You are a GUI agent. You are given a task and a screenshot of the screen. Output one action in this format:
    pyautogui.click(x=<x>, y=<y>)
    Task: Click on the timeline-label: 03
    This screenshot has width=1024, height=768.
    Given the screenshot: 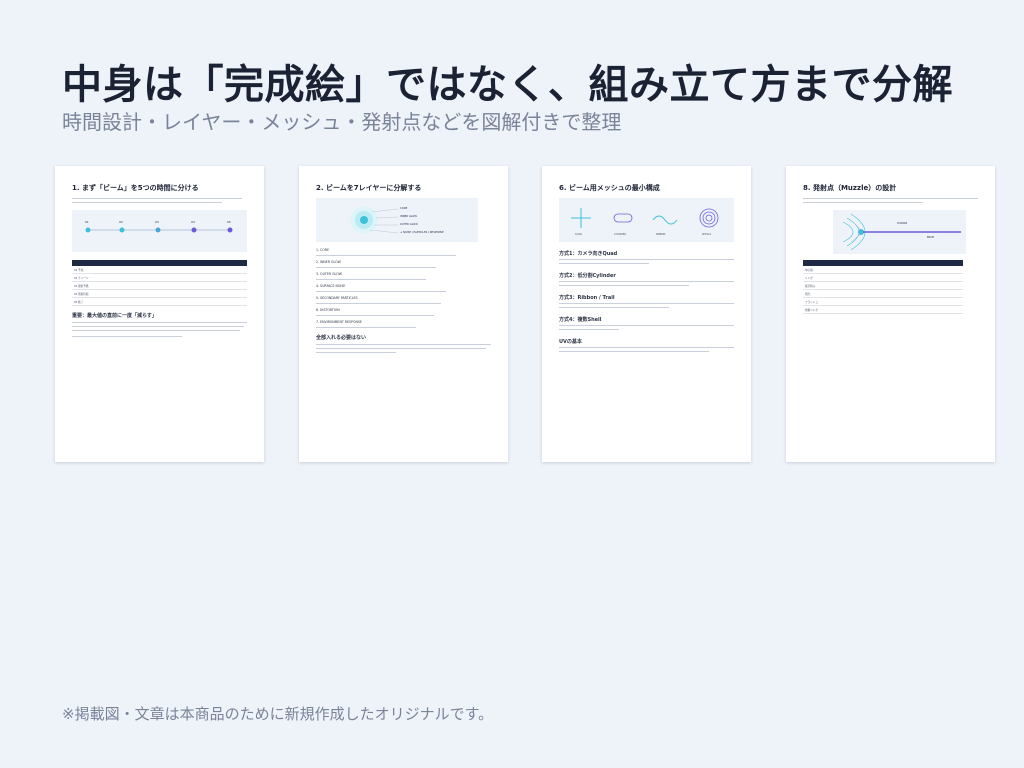 What is the action you would take?
    pyautogui.click(x=157, y=222)
    